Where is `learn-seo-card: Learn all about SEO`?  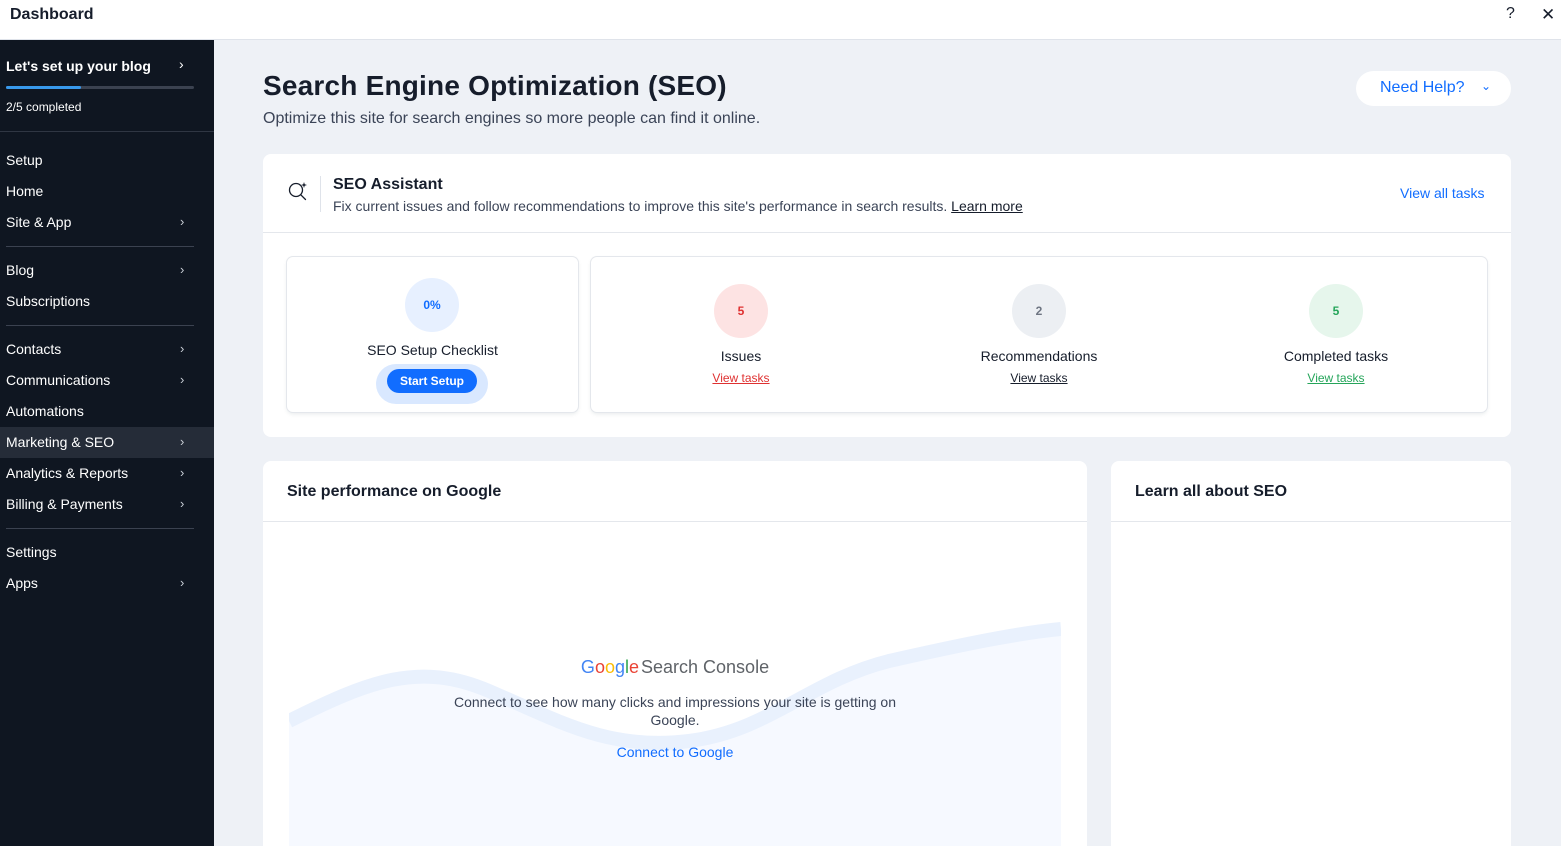
learn-seo-card: Learn all about SEO is located at coordinates (1311, 653).